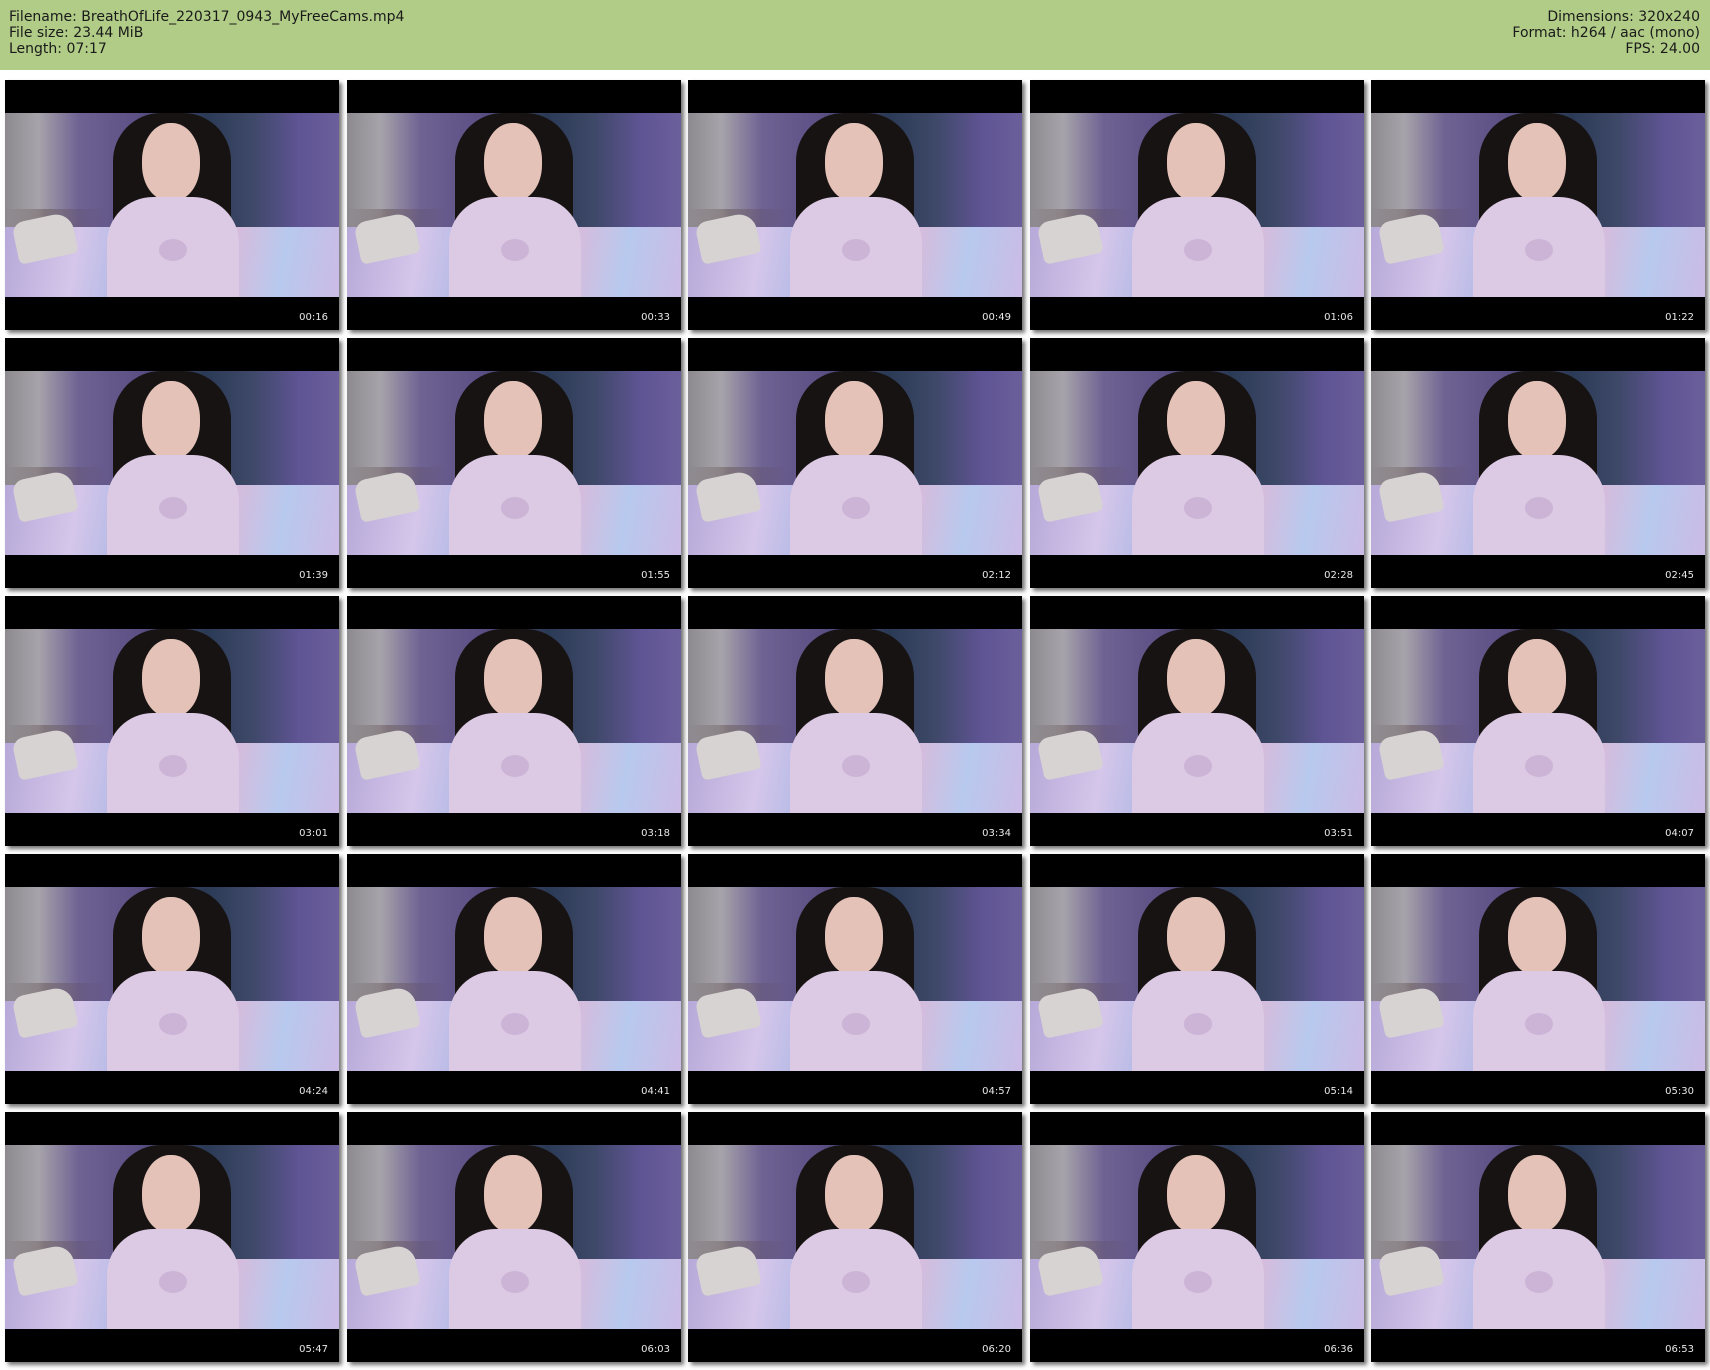 The image size is (1710, 1370). What do you see at coordinates (996, 575) in the screenshot?
I see `thumbnail-timestamp: 02:12` at bounding box center [996, 575].